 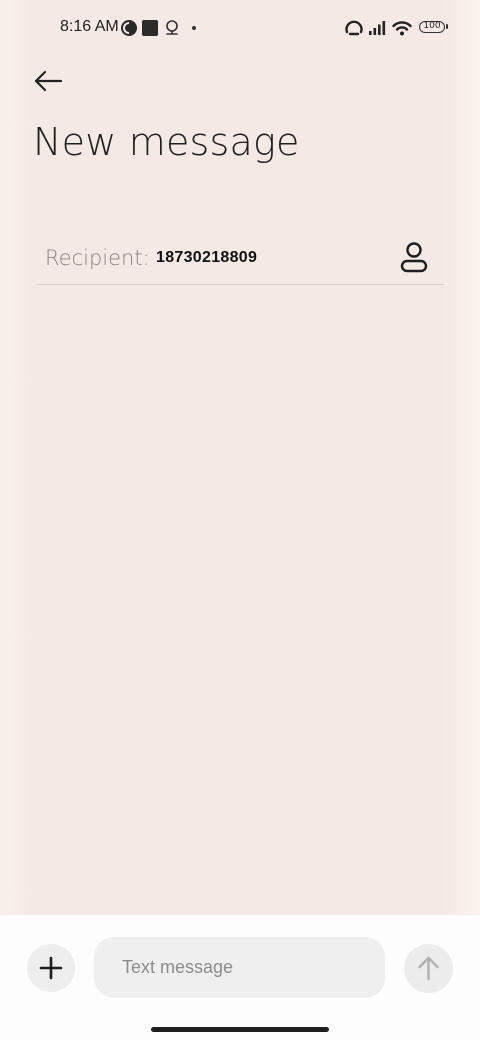 I want to click on wifi-icon, so click(x=402, y=28).